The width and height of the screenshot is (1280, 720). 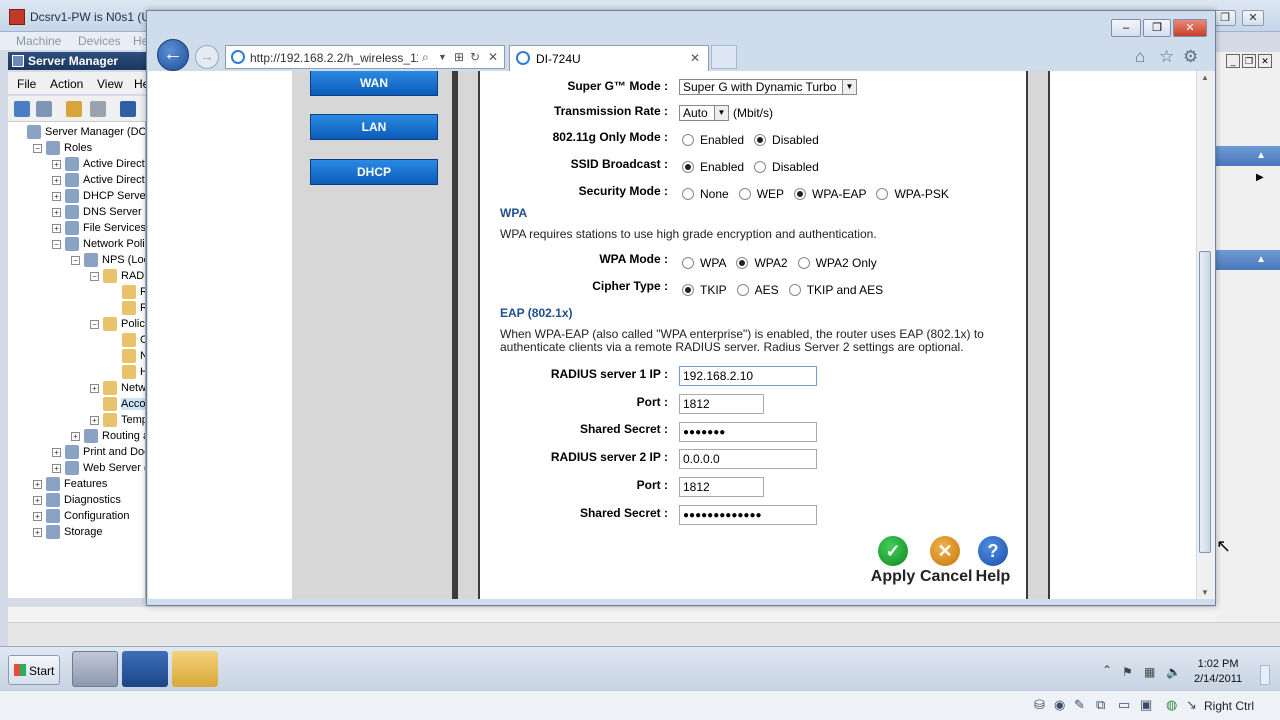 What do you see at coordinates (22, 109) in the screenshot?
I see `back-arrow-icon` at bounding box center [22, 109].